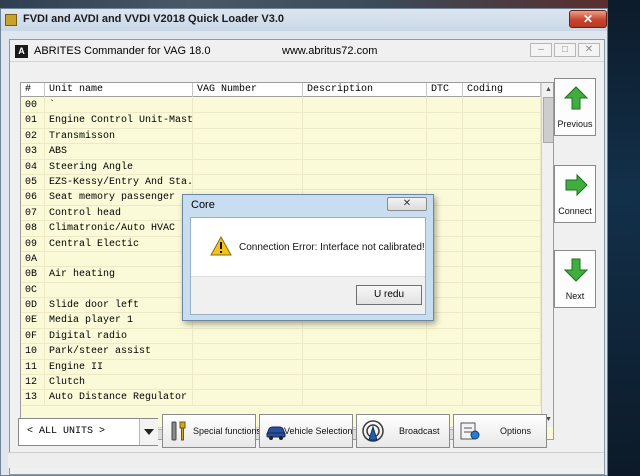 Image resolution: width=640 pixels, height=476 pixels. What do you see at coordinates (33, 336) in the screenshot?
I see `cell-unit-id: 0F` at bounding box center [33, 336].